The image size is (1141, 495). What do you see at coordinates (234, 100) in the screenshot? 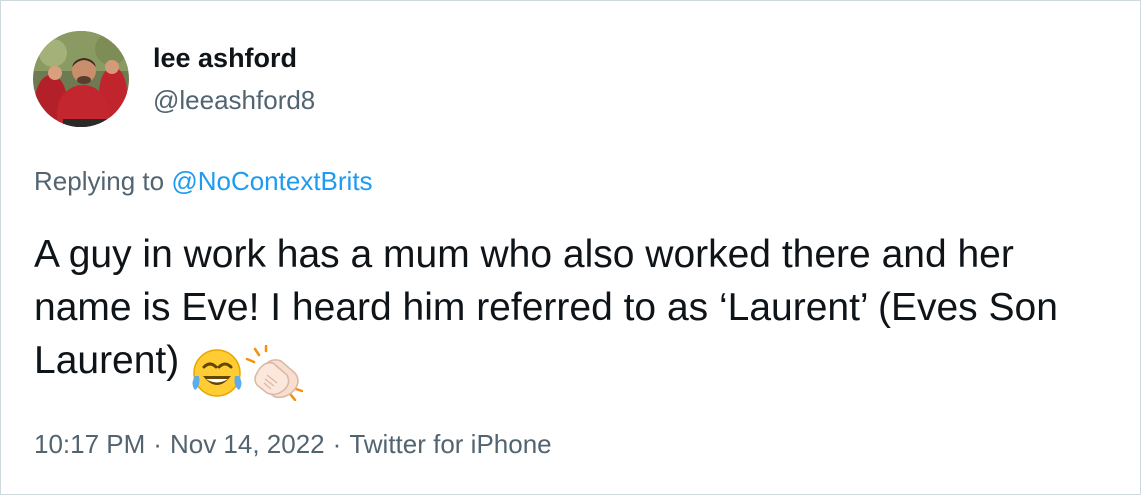
I see `user-handle: @leeashford8` at bounding box center [234, 100].